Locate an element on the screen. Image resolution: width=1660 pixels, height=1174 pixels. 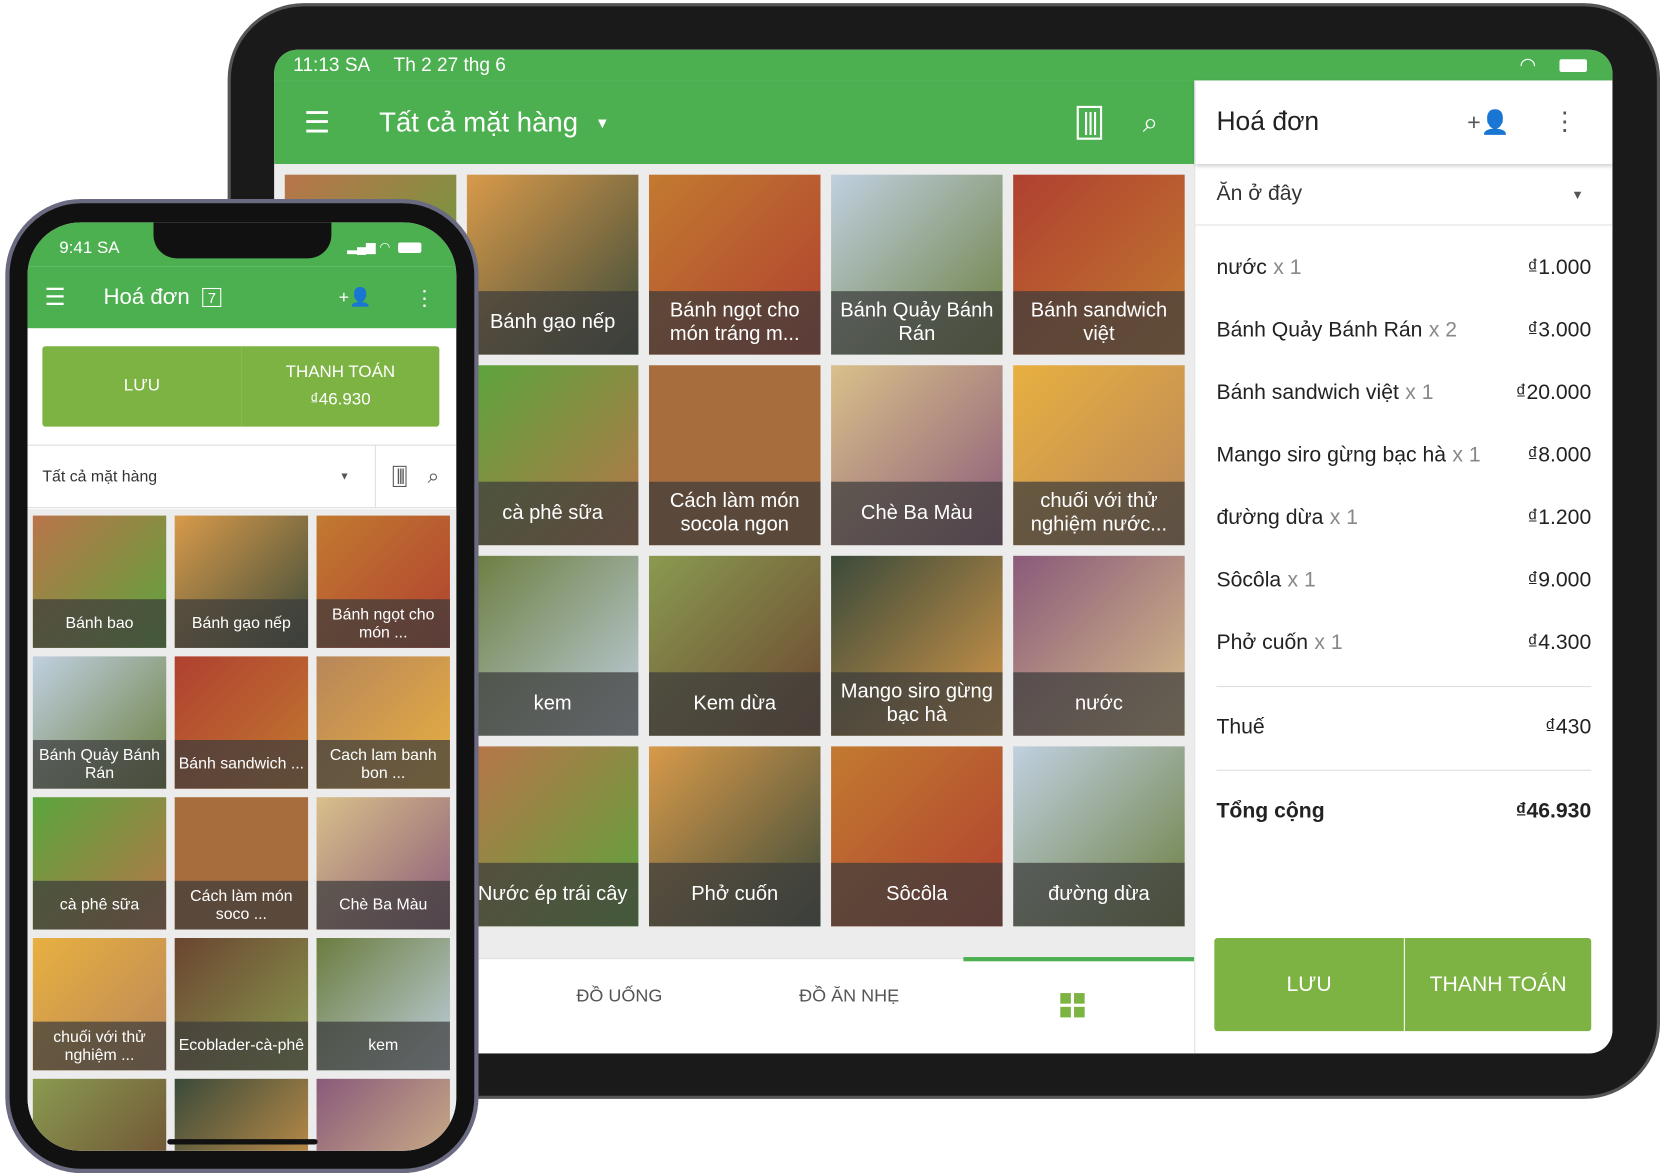
item-name: Bánh Quảy Bánh Rán is located at coordinates (1319, 330).